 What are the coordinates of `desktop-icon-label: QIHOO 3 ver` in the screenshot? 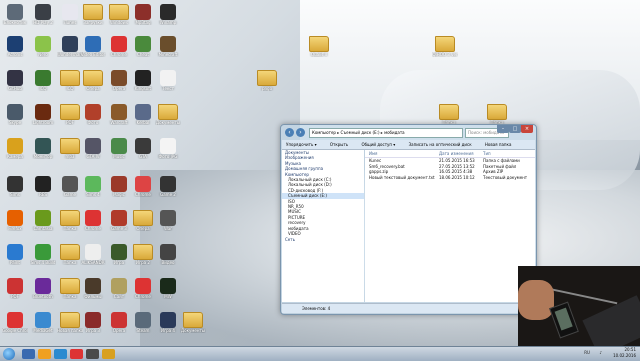 It's located at (445, 54).